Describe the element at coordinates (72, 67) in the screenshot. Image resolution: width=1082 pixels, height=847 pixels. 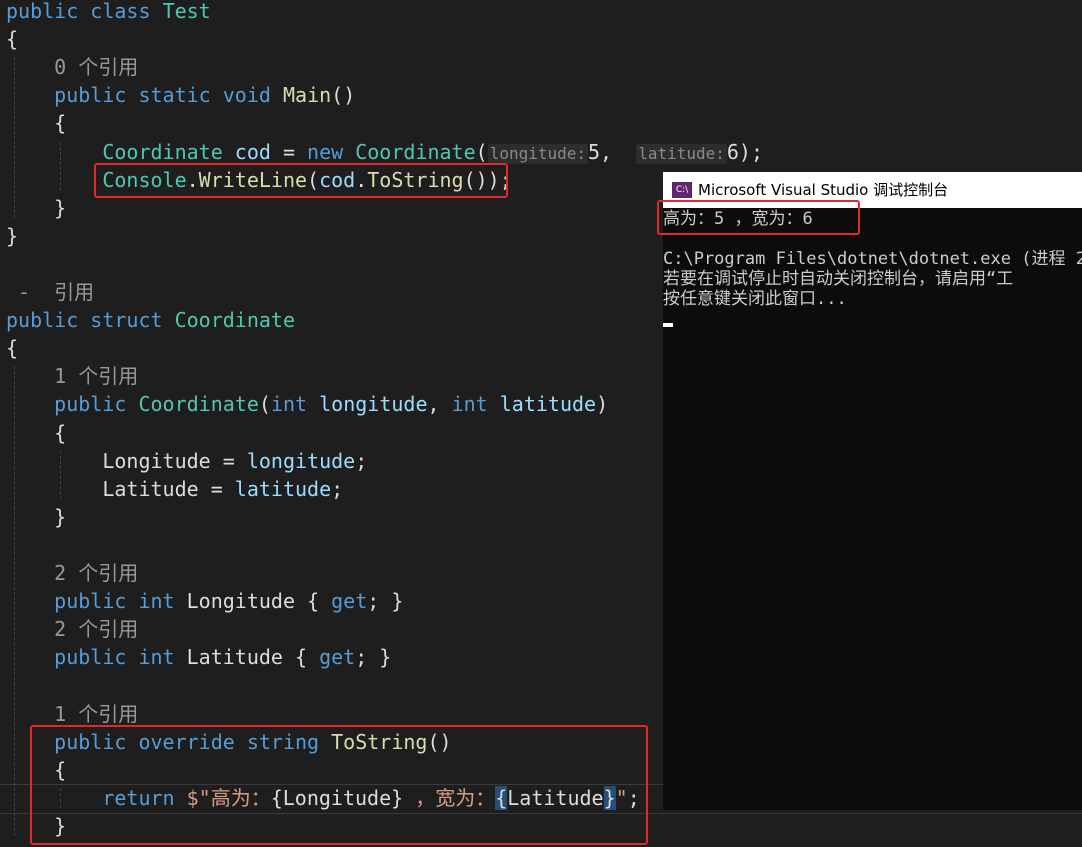
I see `codelens-reference-count: 0 个引用` at that location.